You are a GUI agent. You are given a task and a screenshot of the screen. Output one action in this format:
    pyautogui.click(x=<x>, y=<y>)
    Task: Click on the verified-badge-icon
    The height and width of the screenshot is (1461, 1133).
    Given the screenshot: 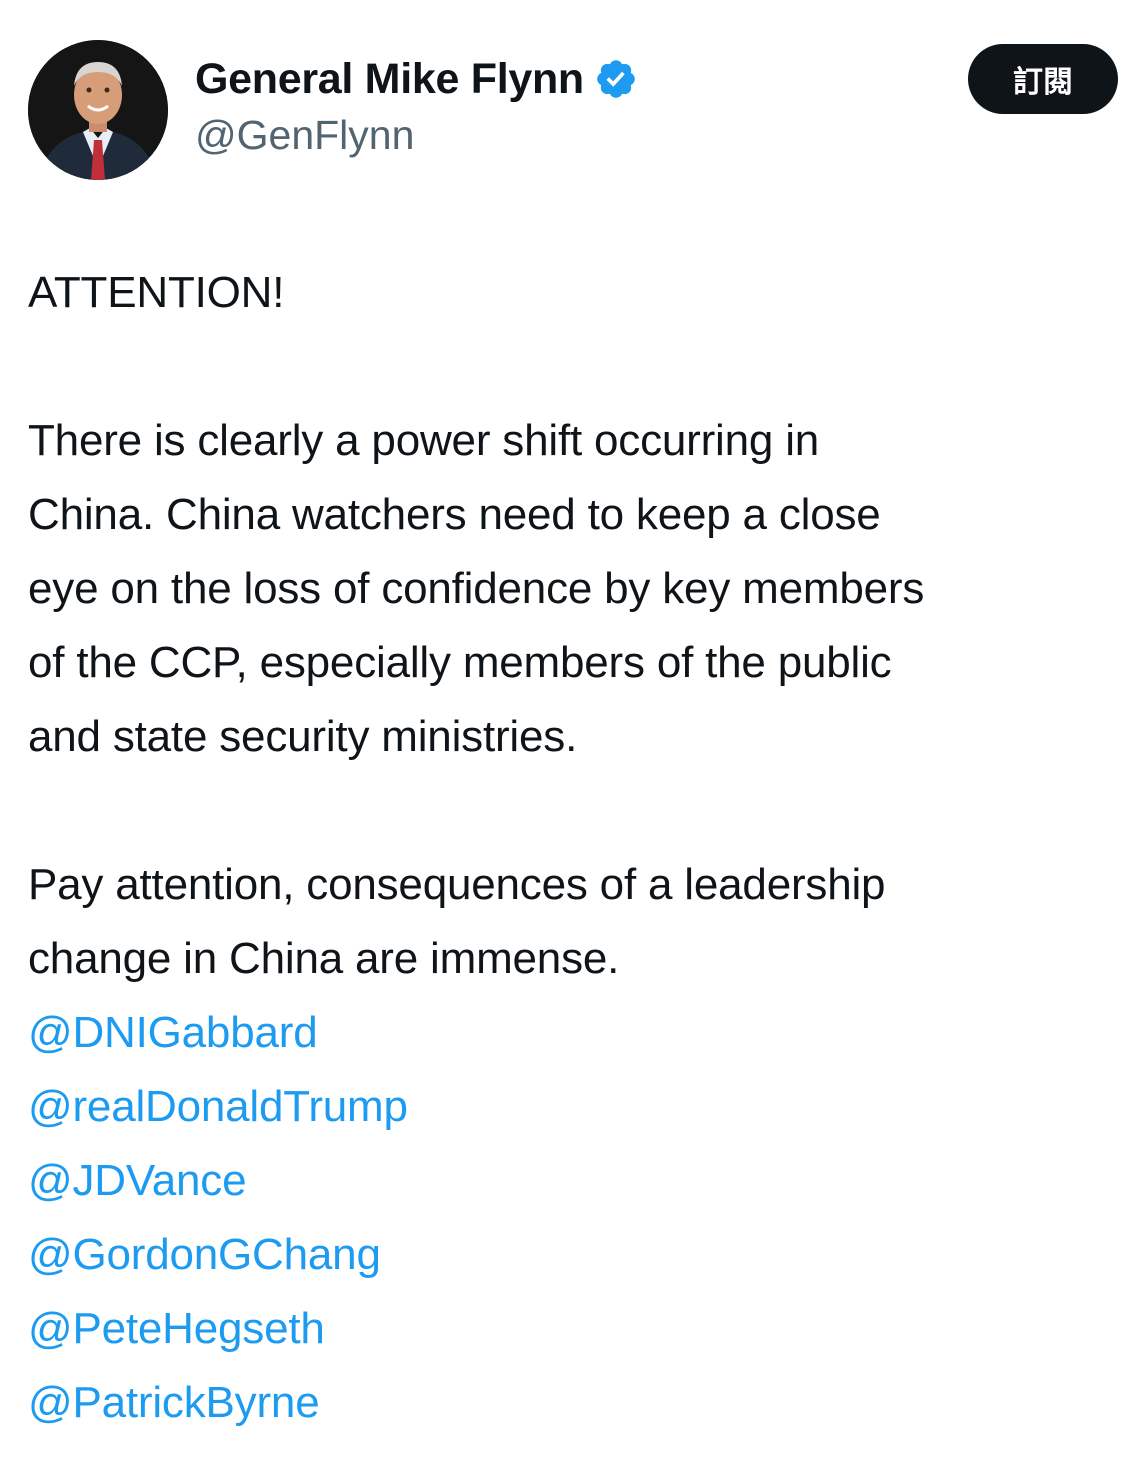 What is the action you would take?
    pyautogui.click(x=616, y=79)
    